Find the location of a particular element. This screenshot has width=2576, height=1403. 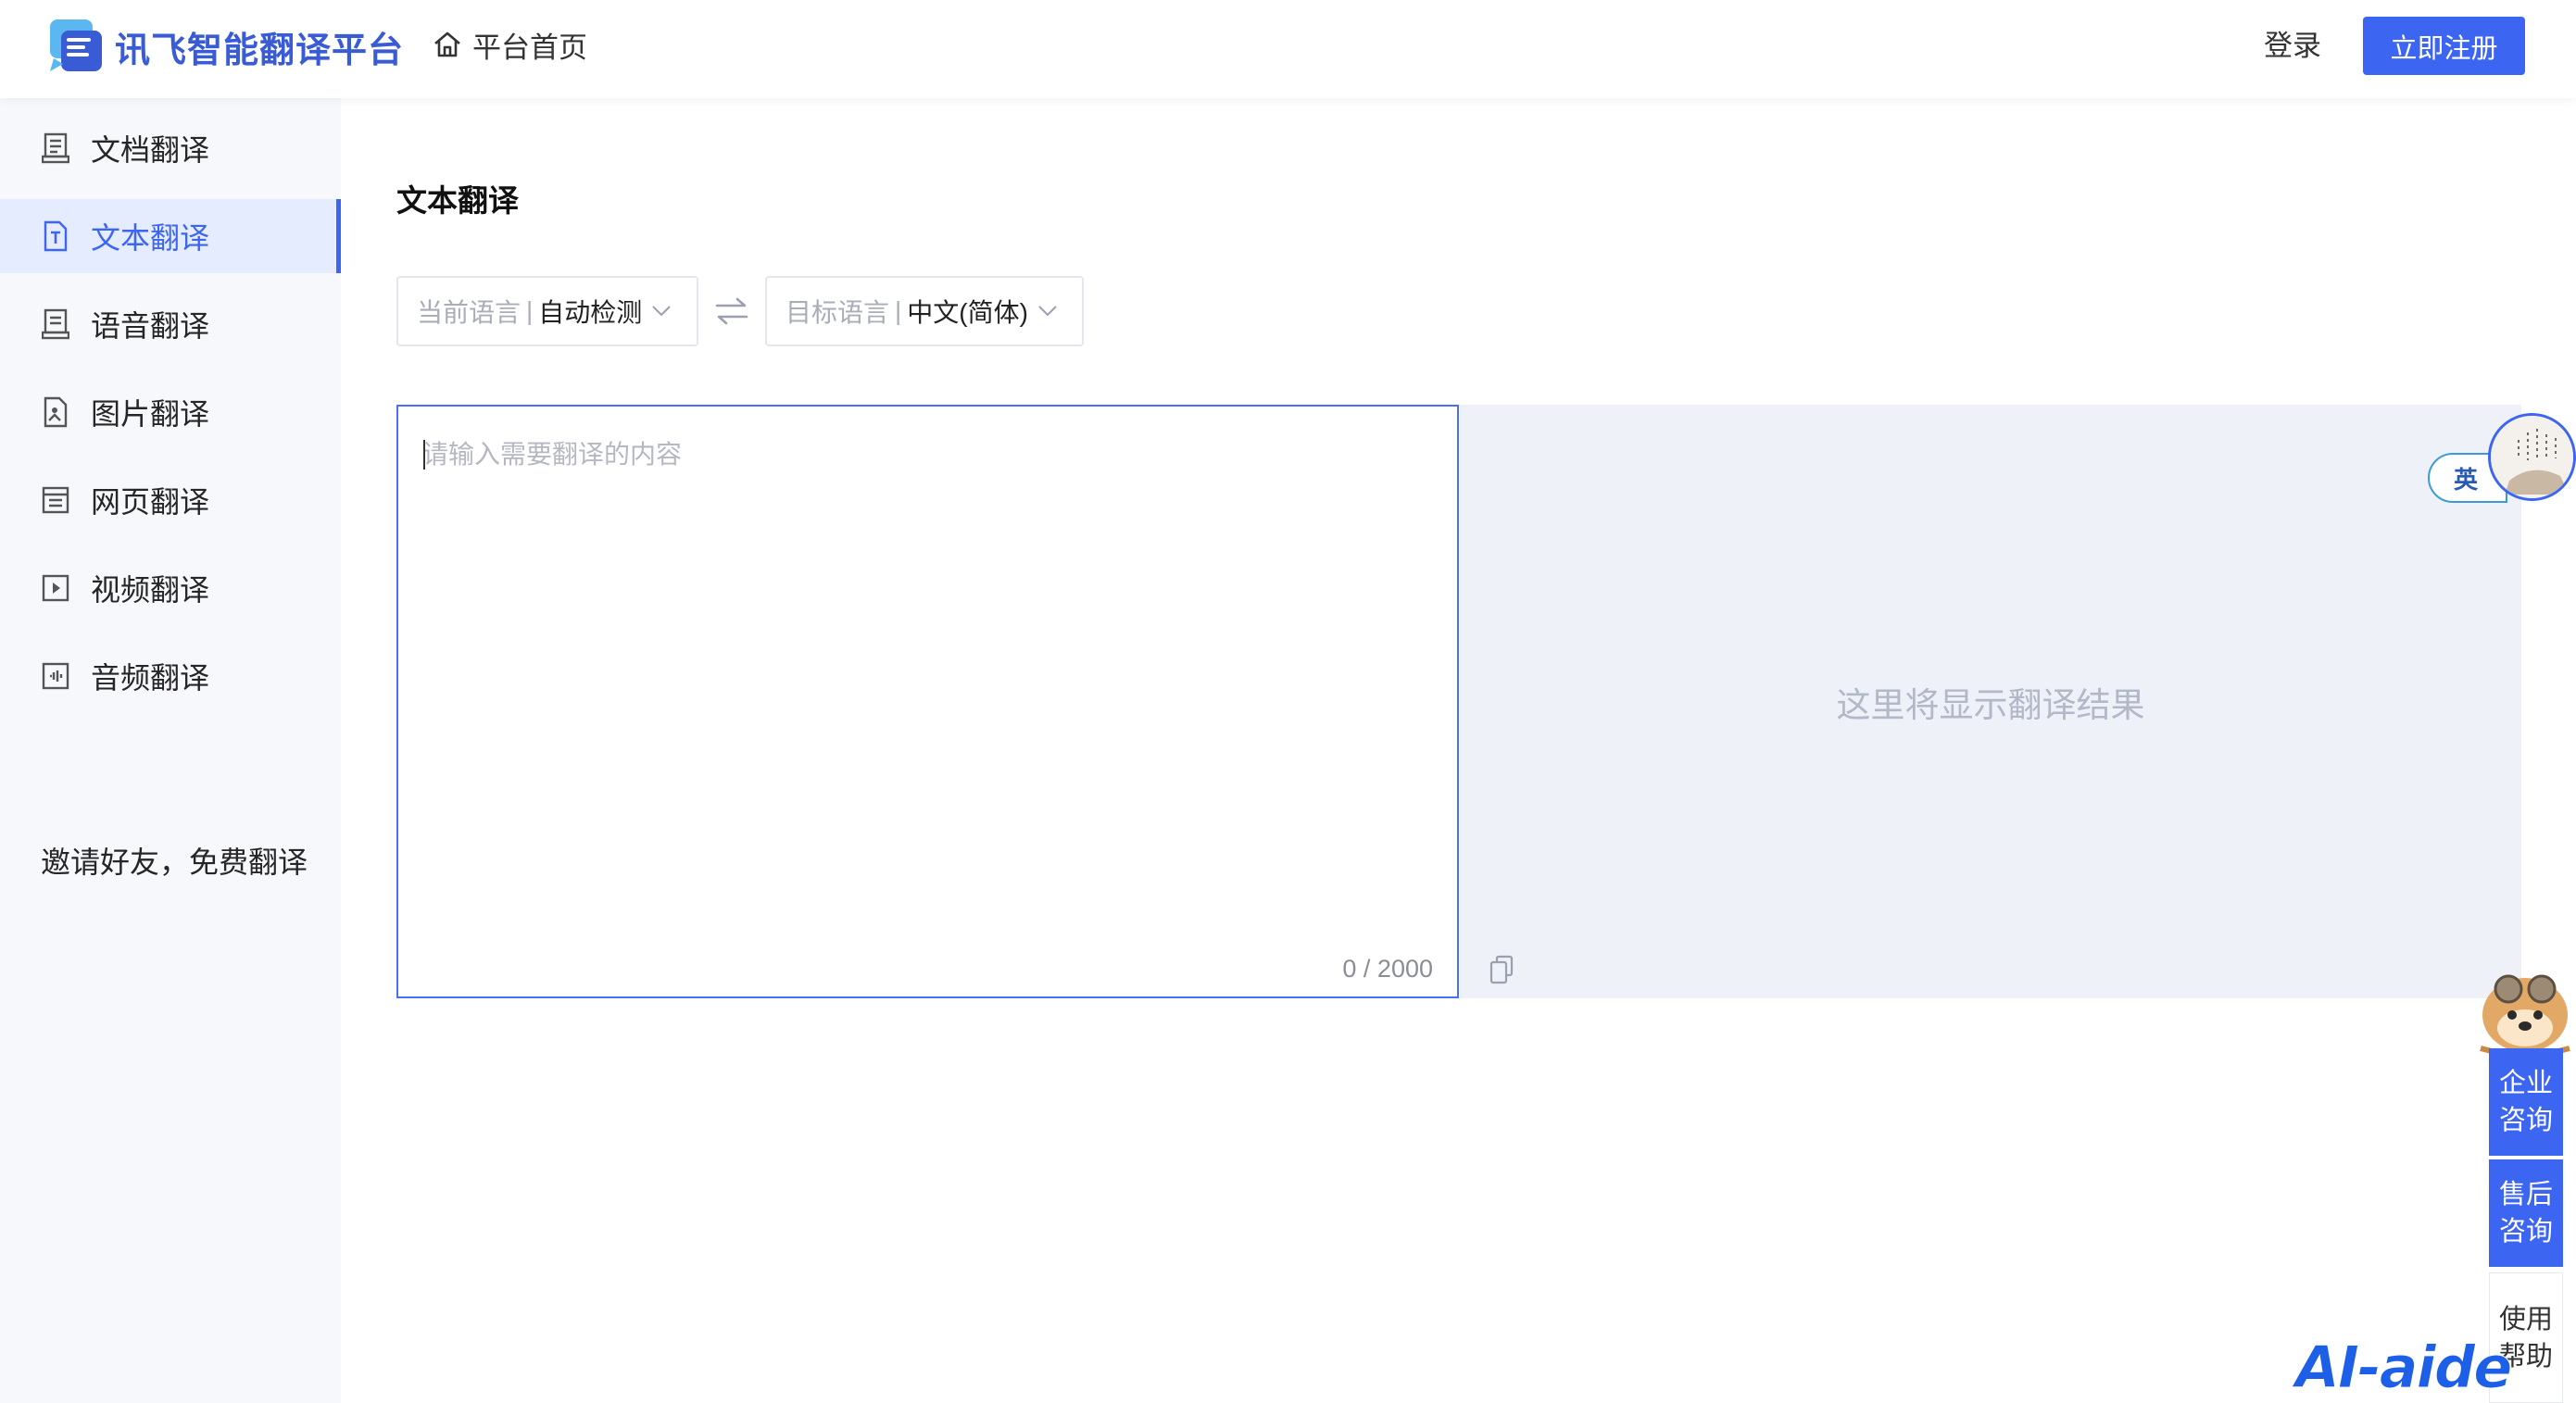

watermark-logo: AI-aide is located at coordinates (2403, 1368).